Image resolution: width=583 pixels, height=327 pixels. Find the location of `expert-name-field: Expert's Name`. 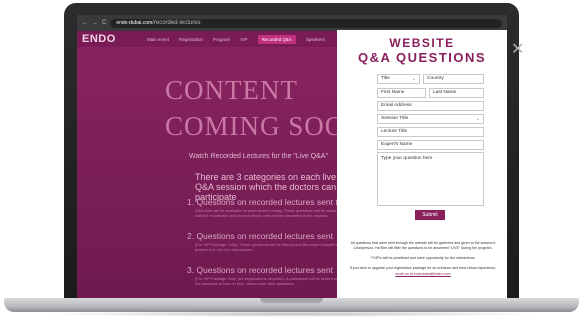

expert-name-field: Expert's Name is located at coordinates (430, 145).